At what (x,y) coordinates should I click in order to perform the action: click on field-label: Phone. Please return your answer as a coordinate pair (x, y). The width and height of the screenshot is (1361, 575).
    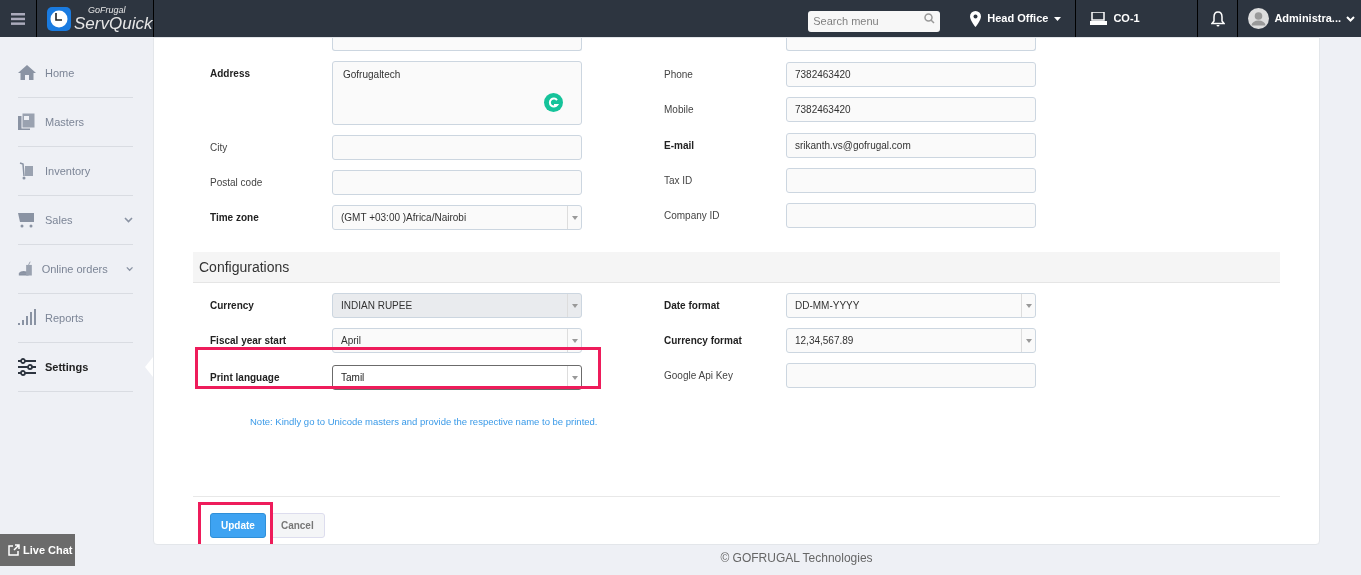
    Looking at the image, I should click on (679, 75).